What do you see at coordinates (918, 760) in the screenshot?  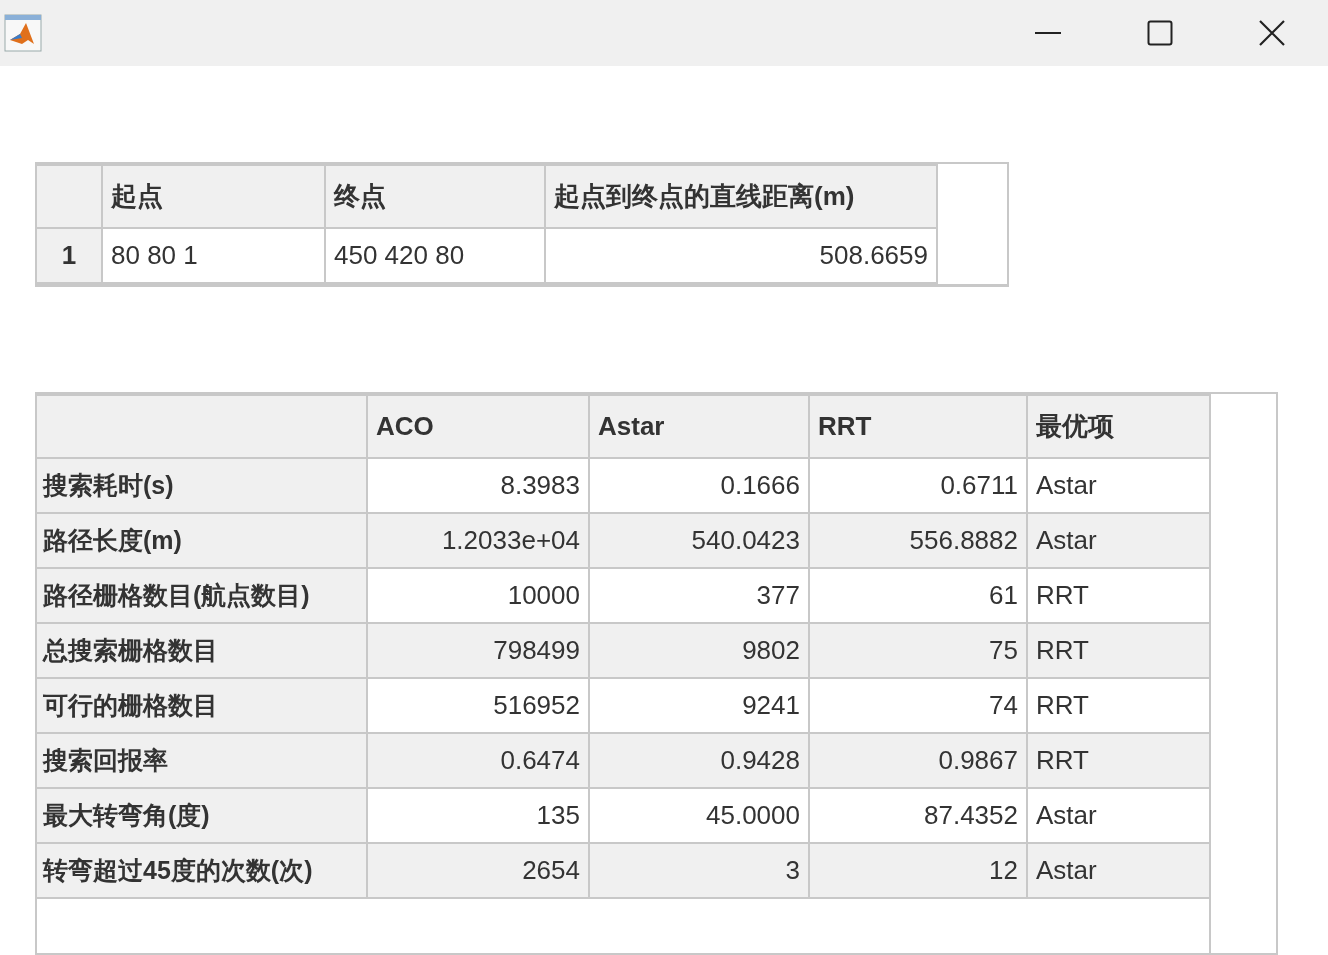 I see `table-cell: 0.9867` at bounding box center [918, 760].